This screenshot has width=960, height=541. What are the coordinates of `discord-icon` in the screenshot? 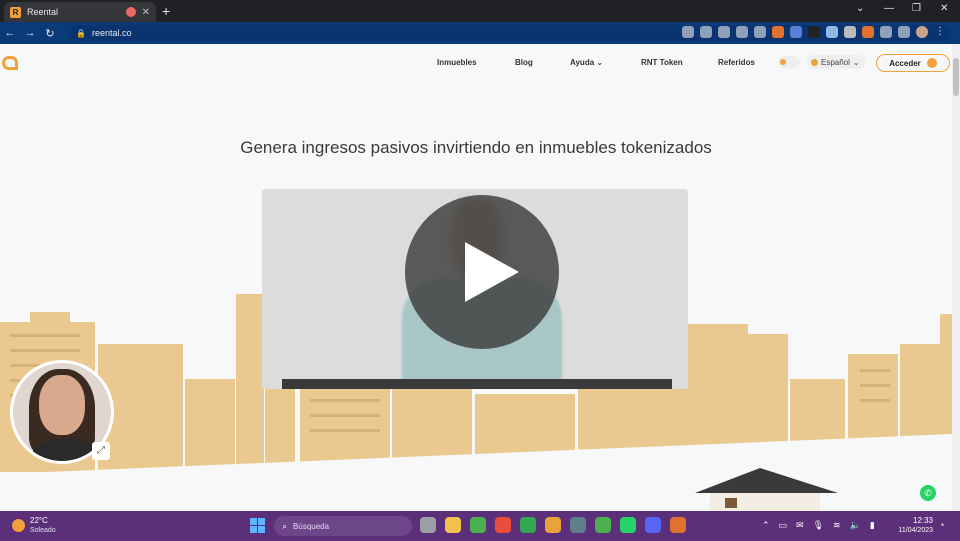 It's located at (653, 525).